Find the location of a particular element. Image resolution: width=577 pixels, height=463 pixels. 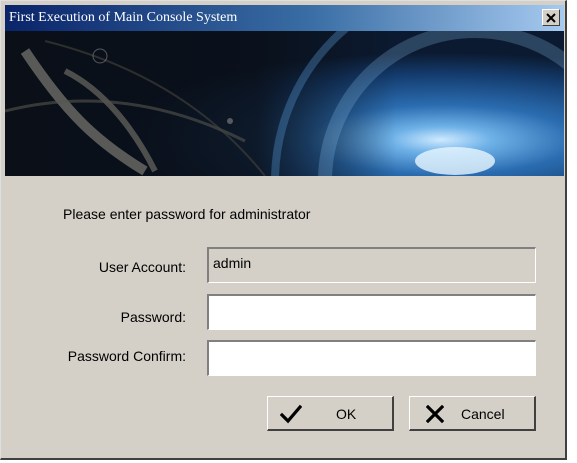

close-icon is located at coordinates (551, 17).